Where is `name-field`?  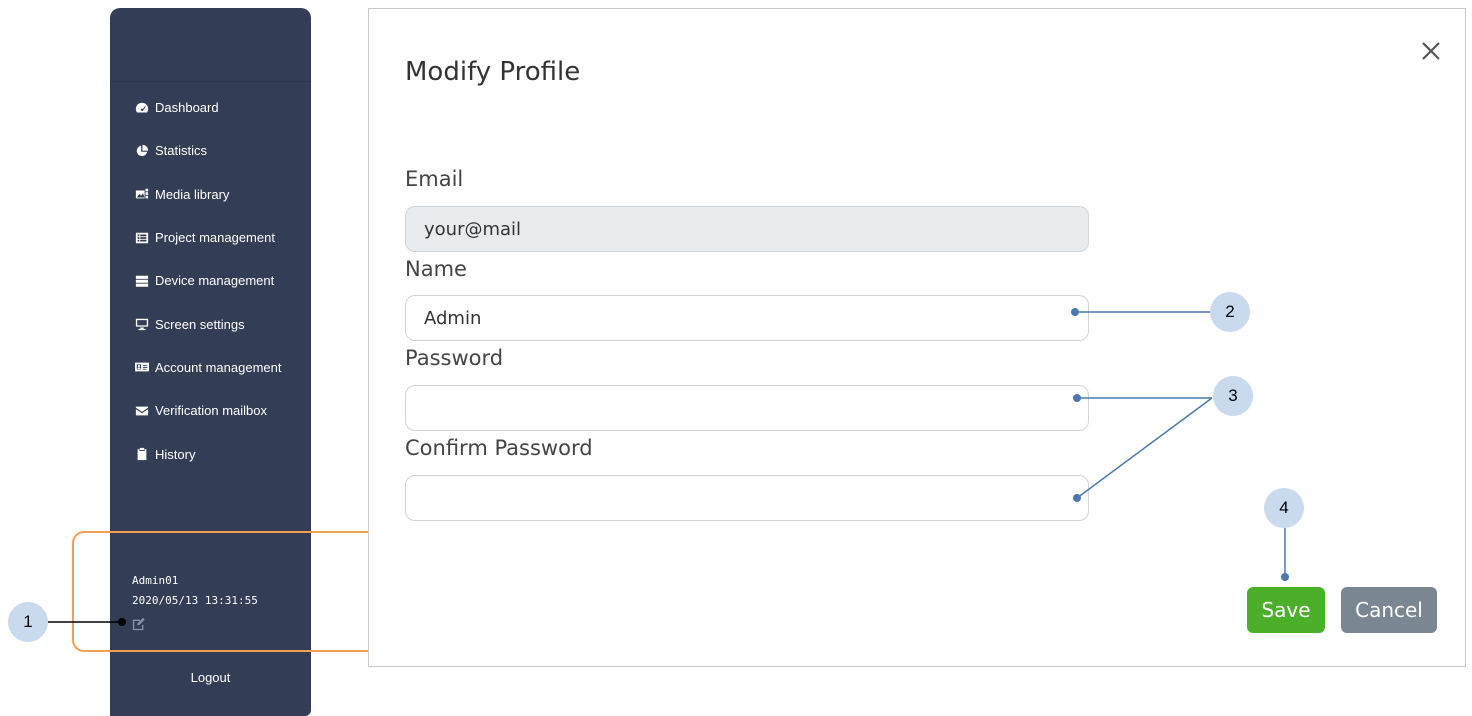 name-field is located at coordinates (747, 318).